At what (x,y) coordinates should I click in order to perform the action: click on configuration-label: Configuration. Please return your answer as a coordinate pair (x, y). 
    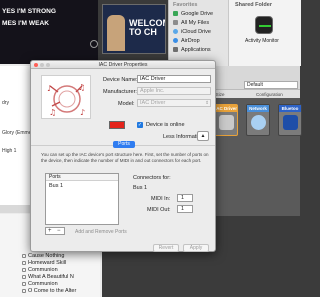
    Looking at the image, I should click on (269, 94).